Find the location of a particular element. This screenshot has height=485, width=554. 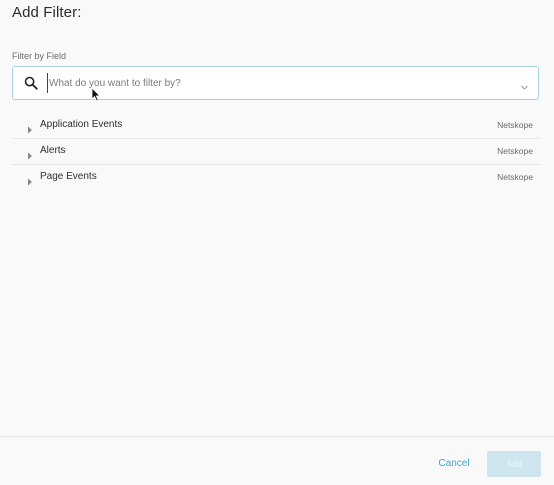

list-item-label: Alerts is located at coordinates (53, 150).